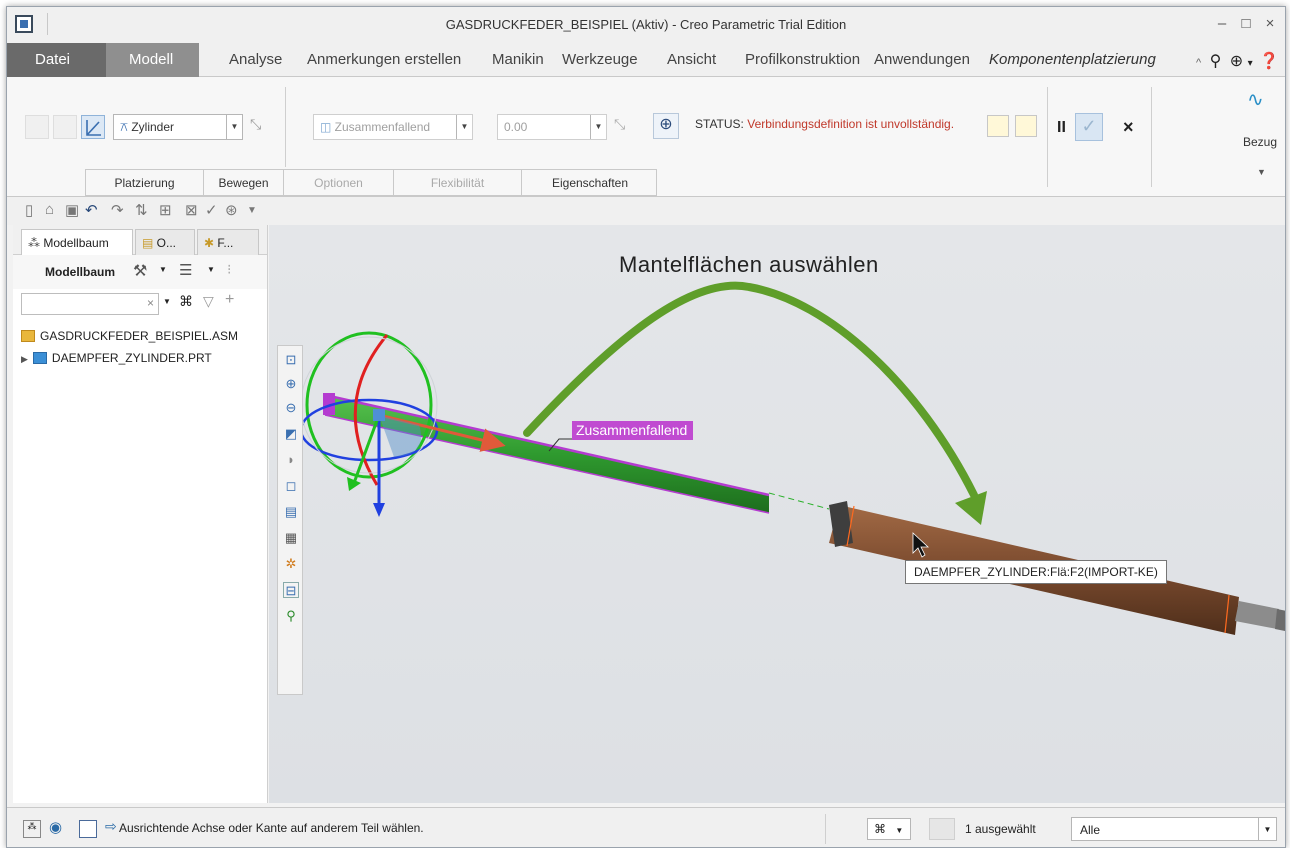 This screenshot has height=848, width=1290. What do you see at coordinates (291, 538) in the screenshot?
I see `perspective-icon: ▦` at bounding box center [291, 538].